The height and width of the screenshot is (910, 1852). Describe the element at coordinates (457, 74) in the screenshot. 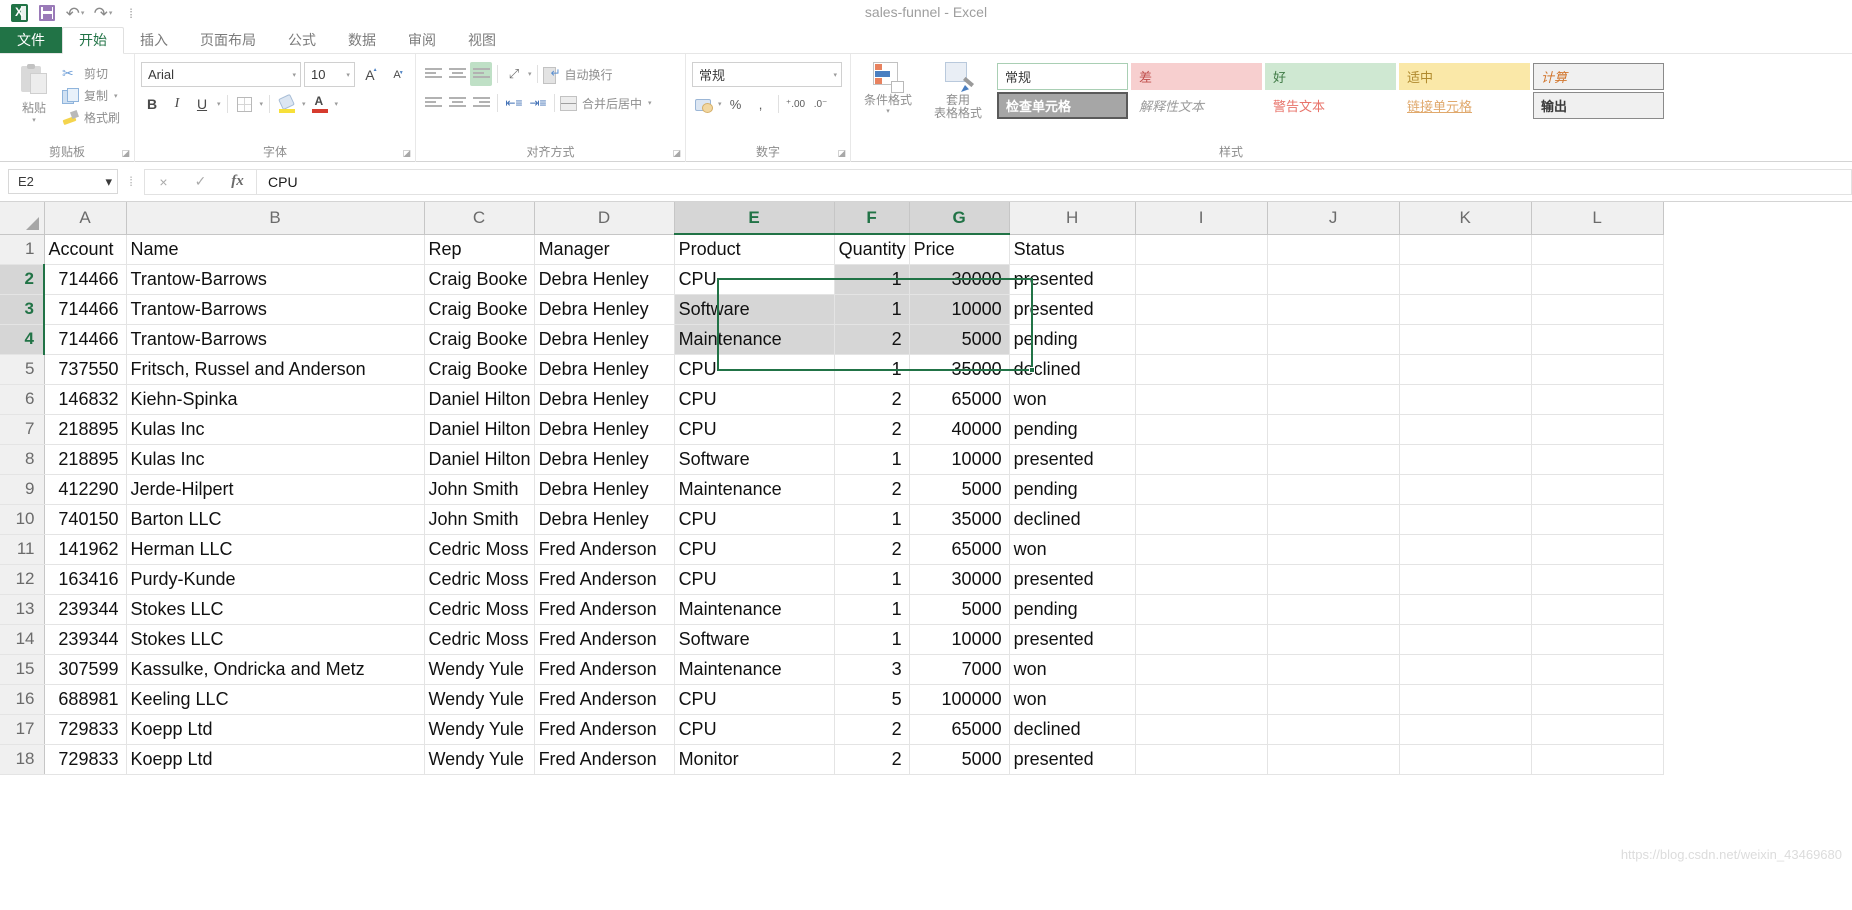

I see `align-middle-button` at that location.